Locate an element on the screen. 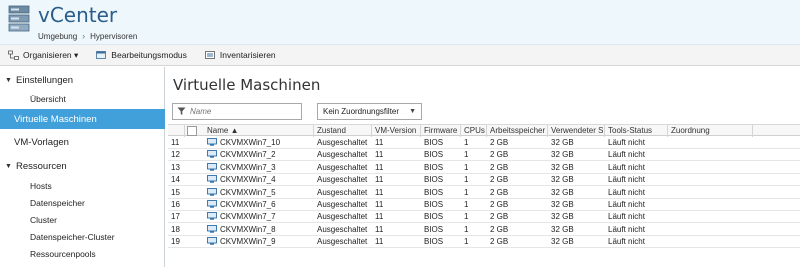 The image size is (800, 267). column-header-zuordnung: Zuordnung is located at coordinates (710, 131).